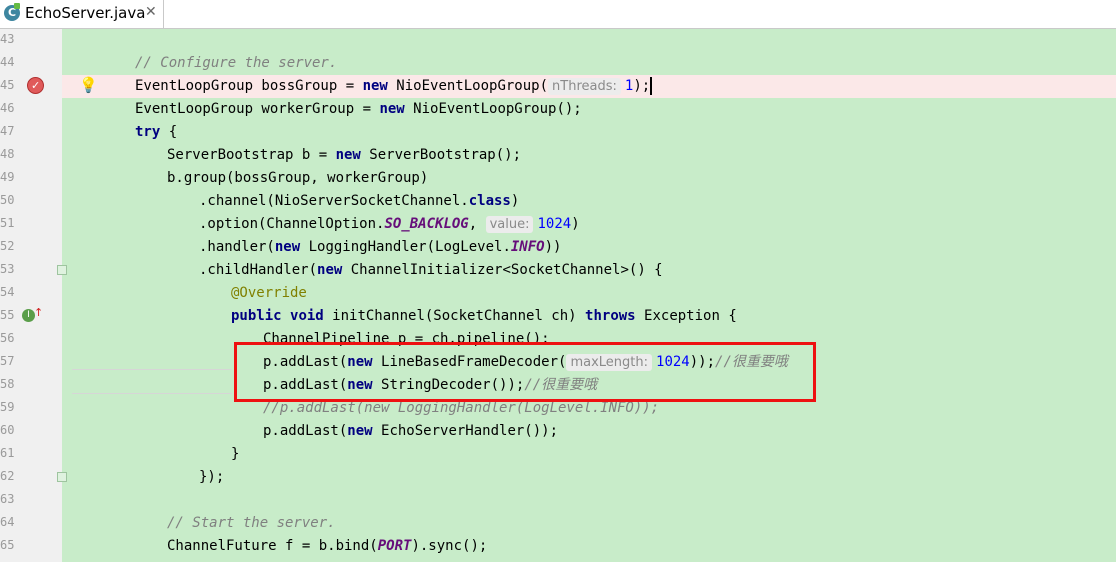 This screenshot has width=1116, height=562. I want to click on code-text: .channel(NioServerSocketChannel.class), so click(359, 201).